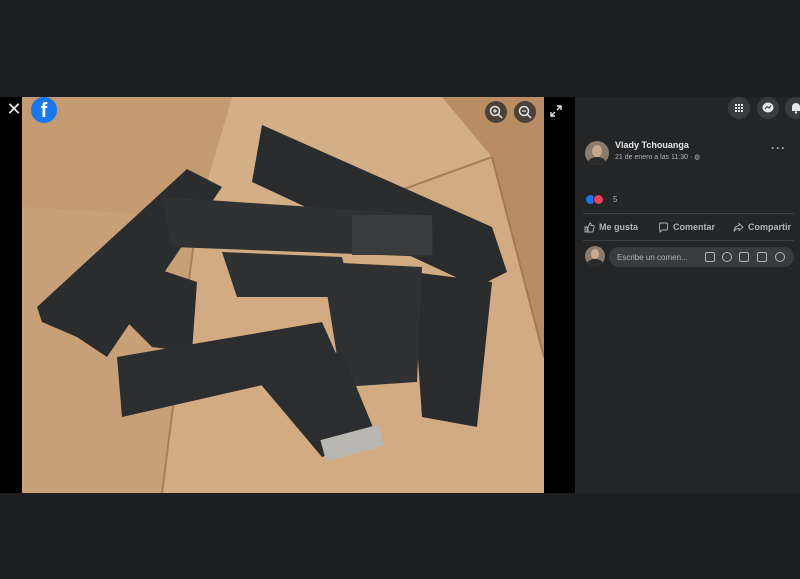  I want to click on header-icons, so click(687, 108).